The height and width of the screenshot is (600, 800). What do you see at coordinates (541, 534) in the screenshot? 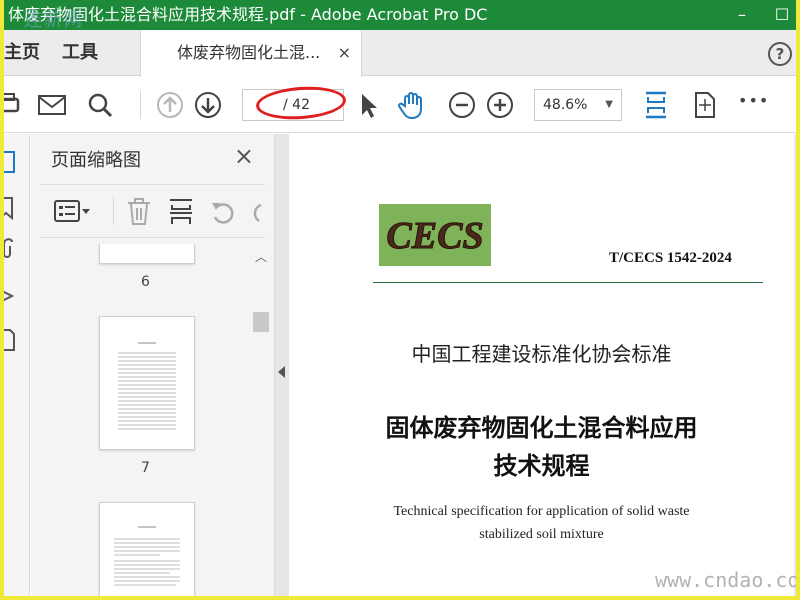
I see `english-title-line2: stabilized soil mixture` at bounding box center [541, 534].